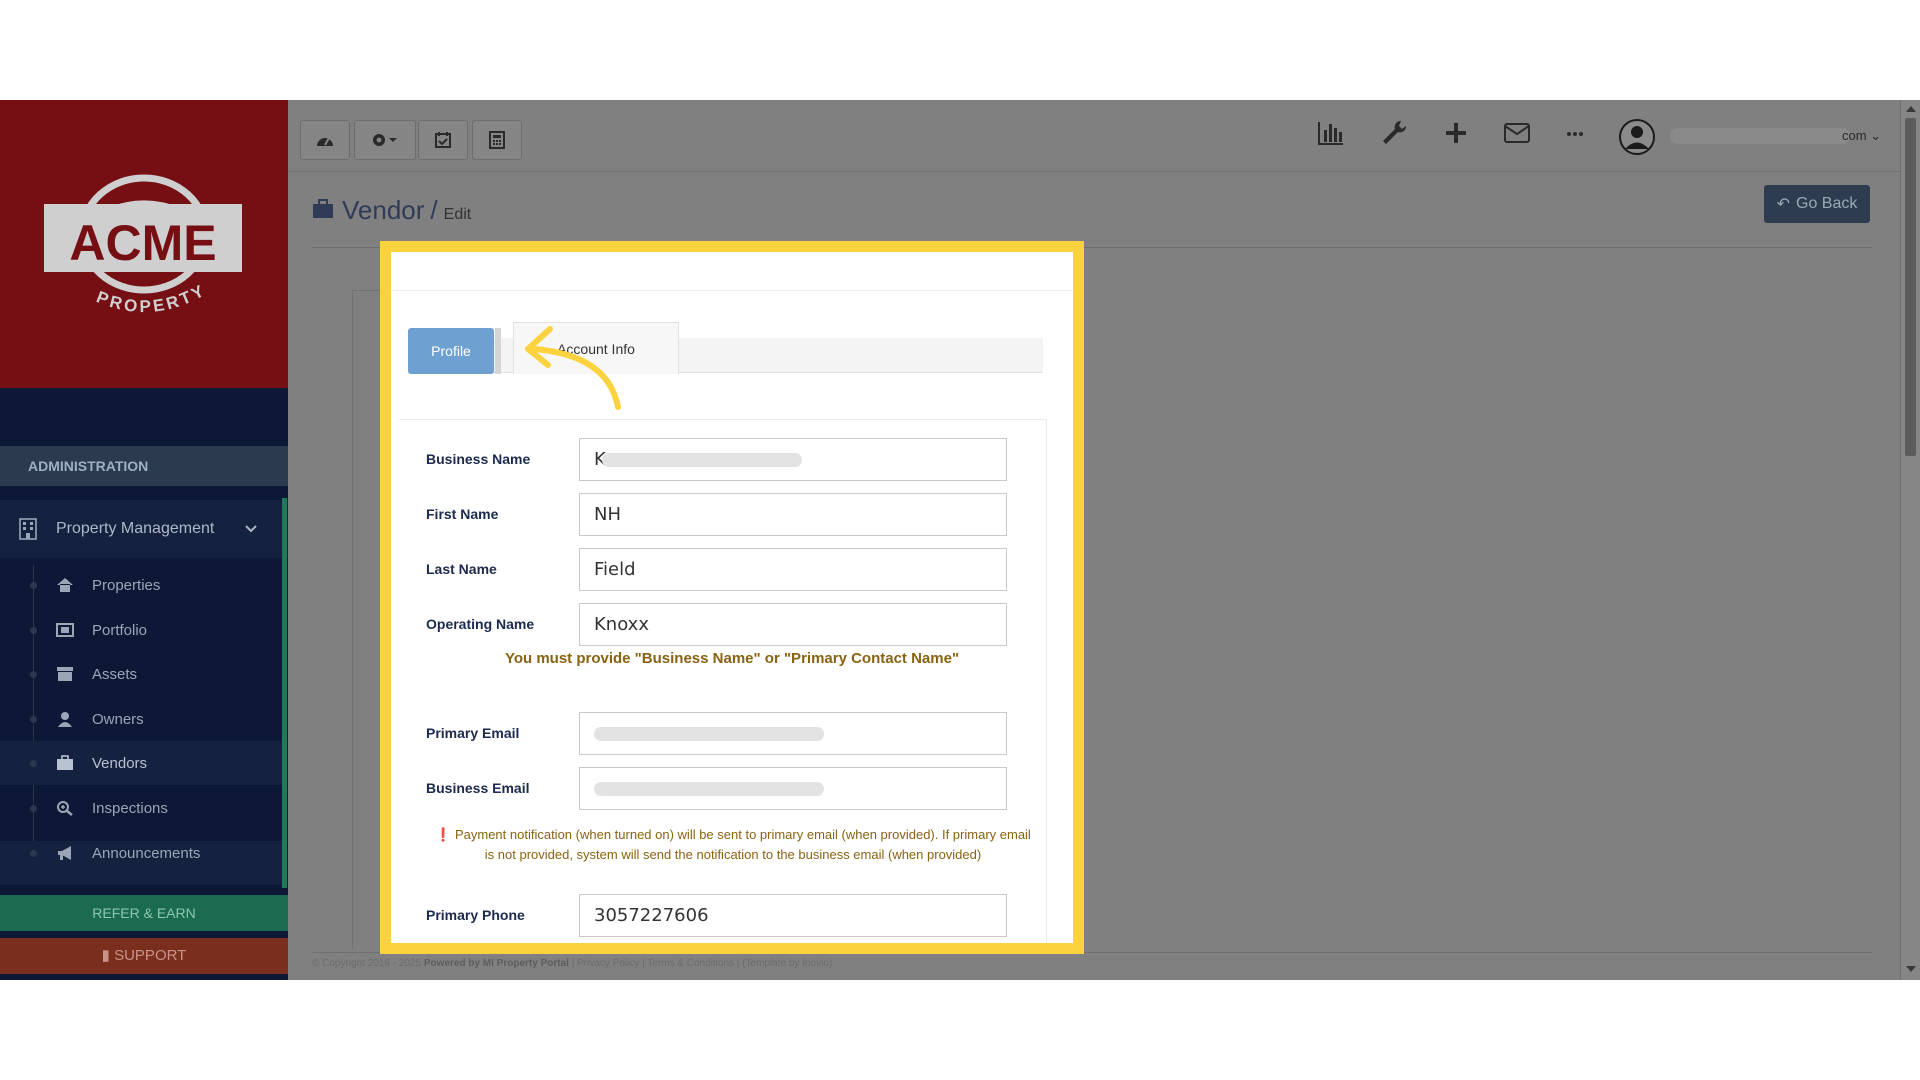  Describe the element at coordinates (478, 788) in the screenshot. I see `business-email-label: Business Email` at that location.